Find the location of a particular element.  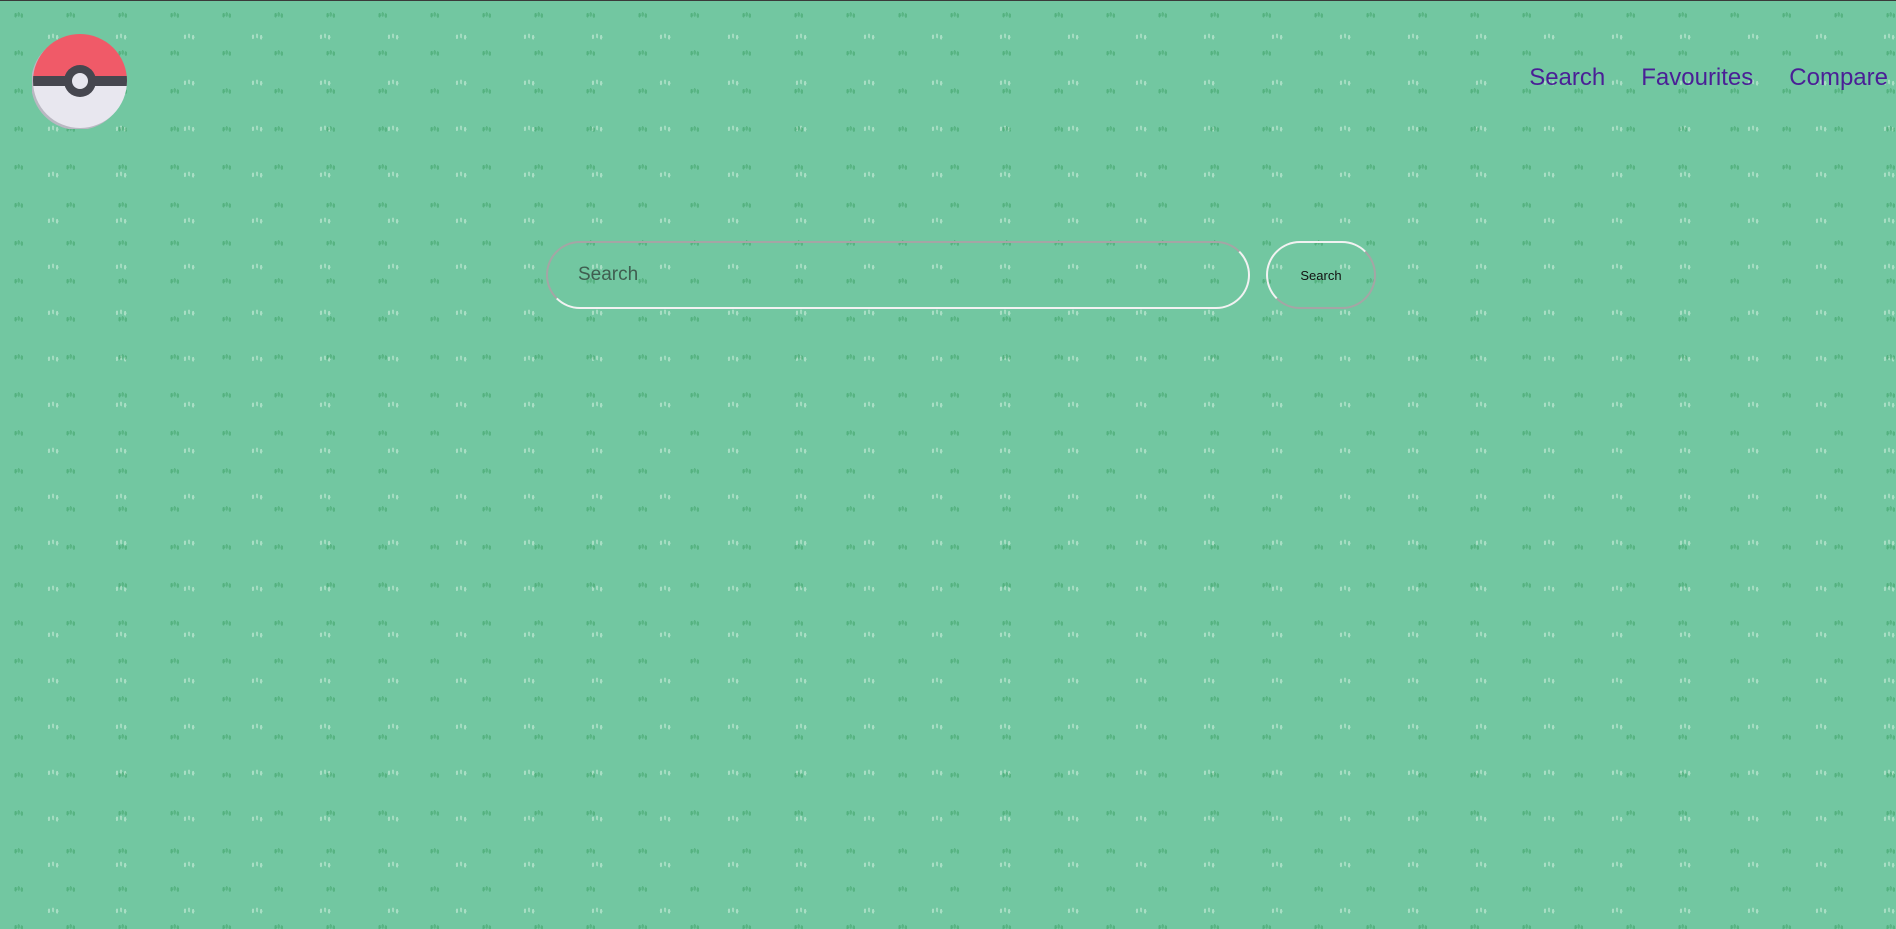

nav-favourites-link: Favourites is located at coordinates (1697, 78).